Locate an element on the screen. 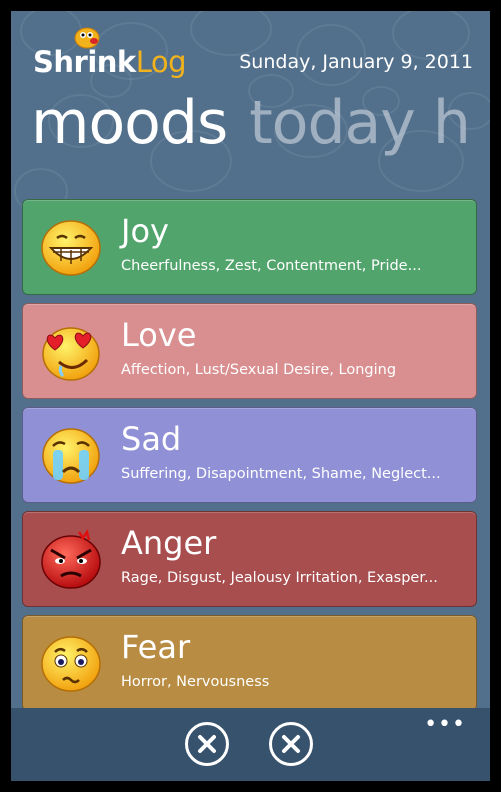 This screenshot has height=792, width=501. mood-subtitle: Affection, Lust/Sexual Desire, Longing is located at coordinates (259, 370).